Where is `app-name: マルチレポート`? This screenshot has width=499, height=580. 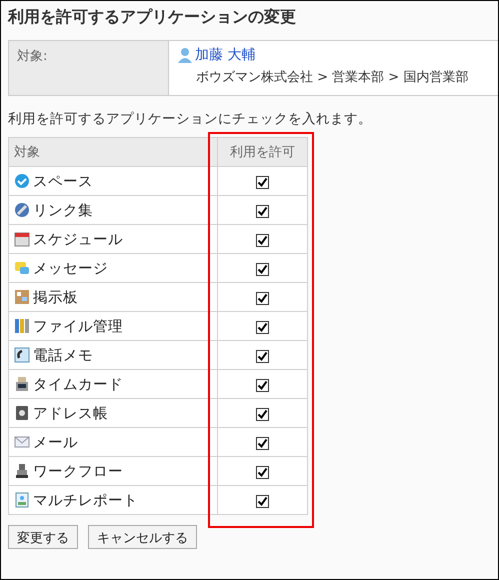 app-name: マルチレポート is located at coordinates (85, 501).